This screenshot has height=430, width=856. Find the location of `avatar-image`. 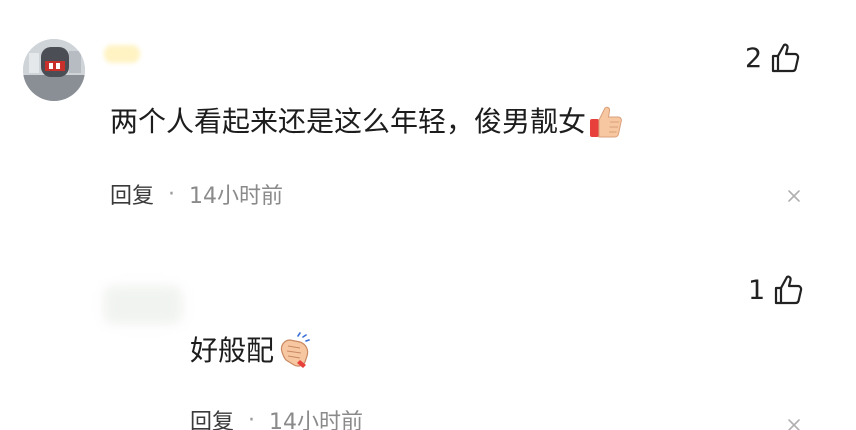

avatar-image is located at coordinates (54, 70).